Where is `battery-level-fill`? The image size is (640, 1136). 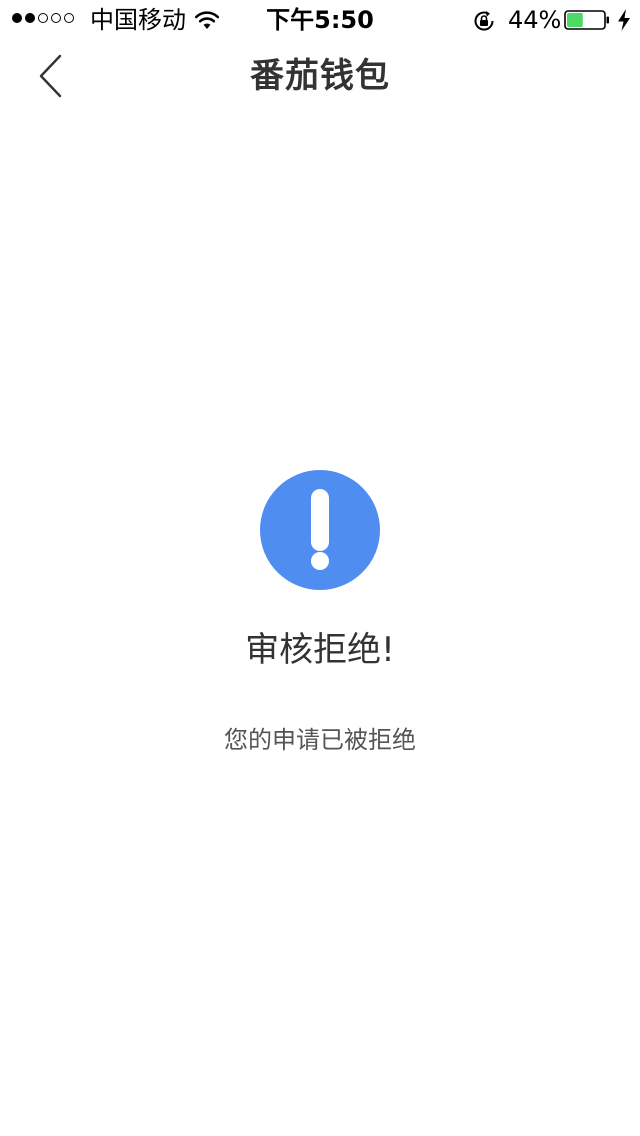
battery-level-fill is located at coordinates (575, 20).